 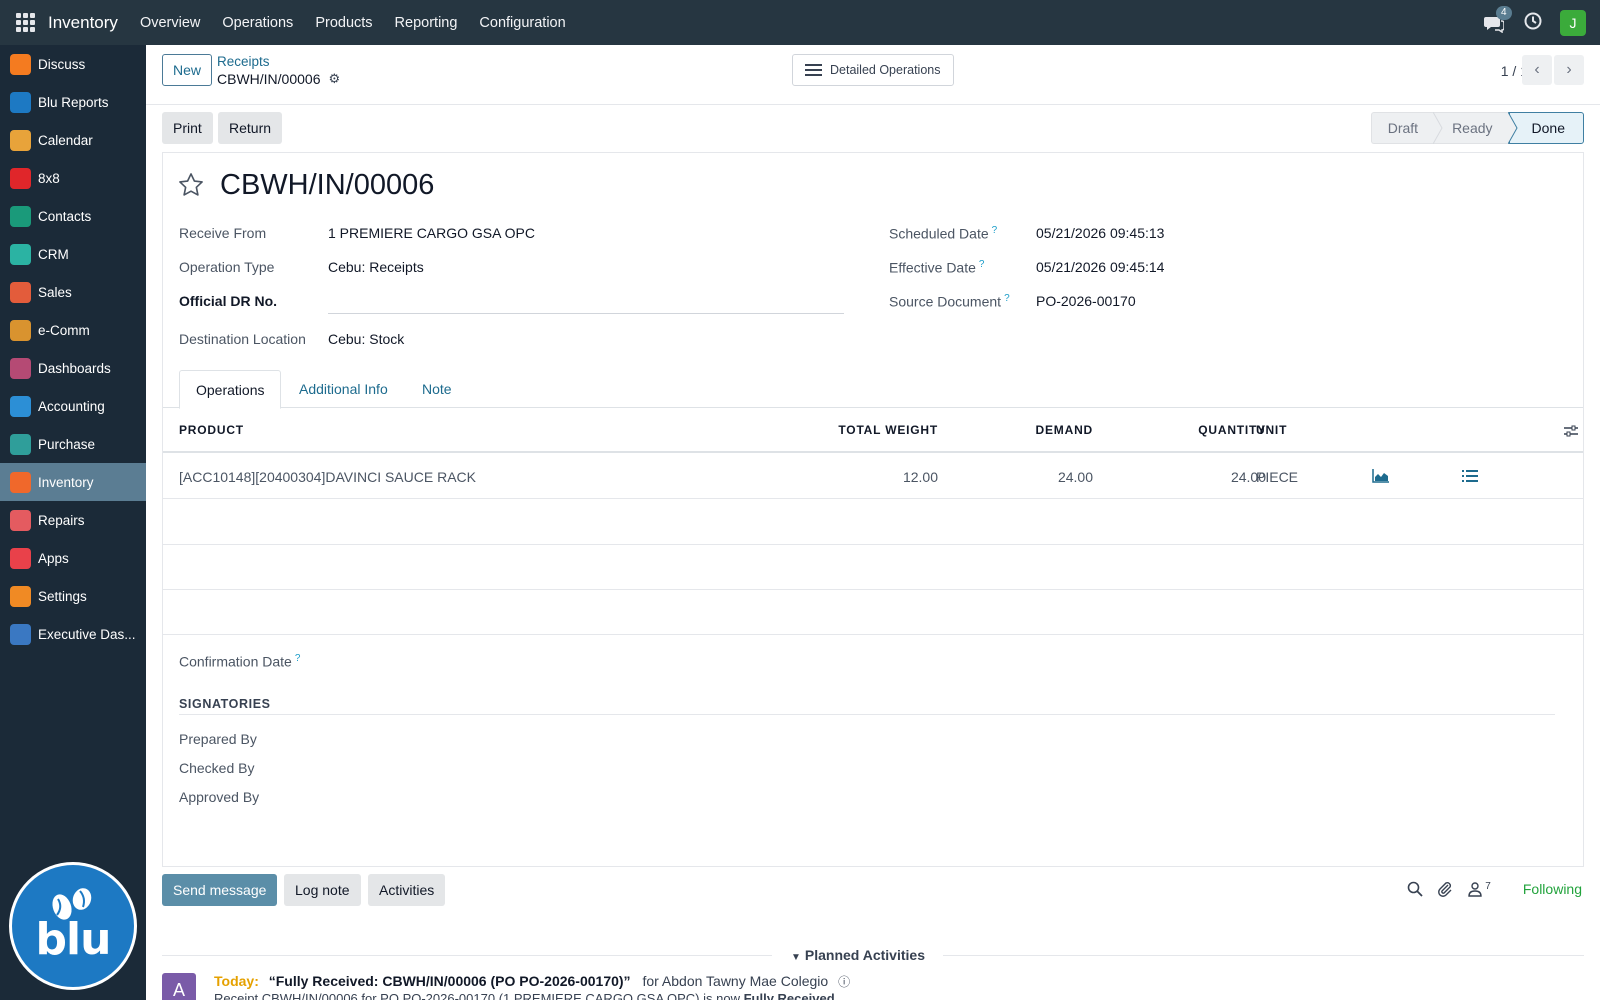 What do you see at coordinates (20, 596) in the screenshot?
I see `settings-icon` at bounding box center [20, 596].